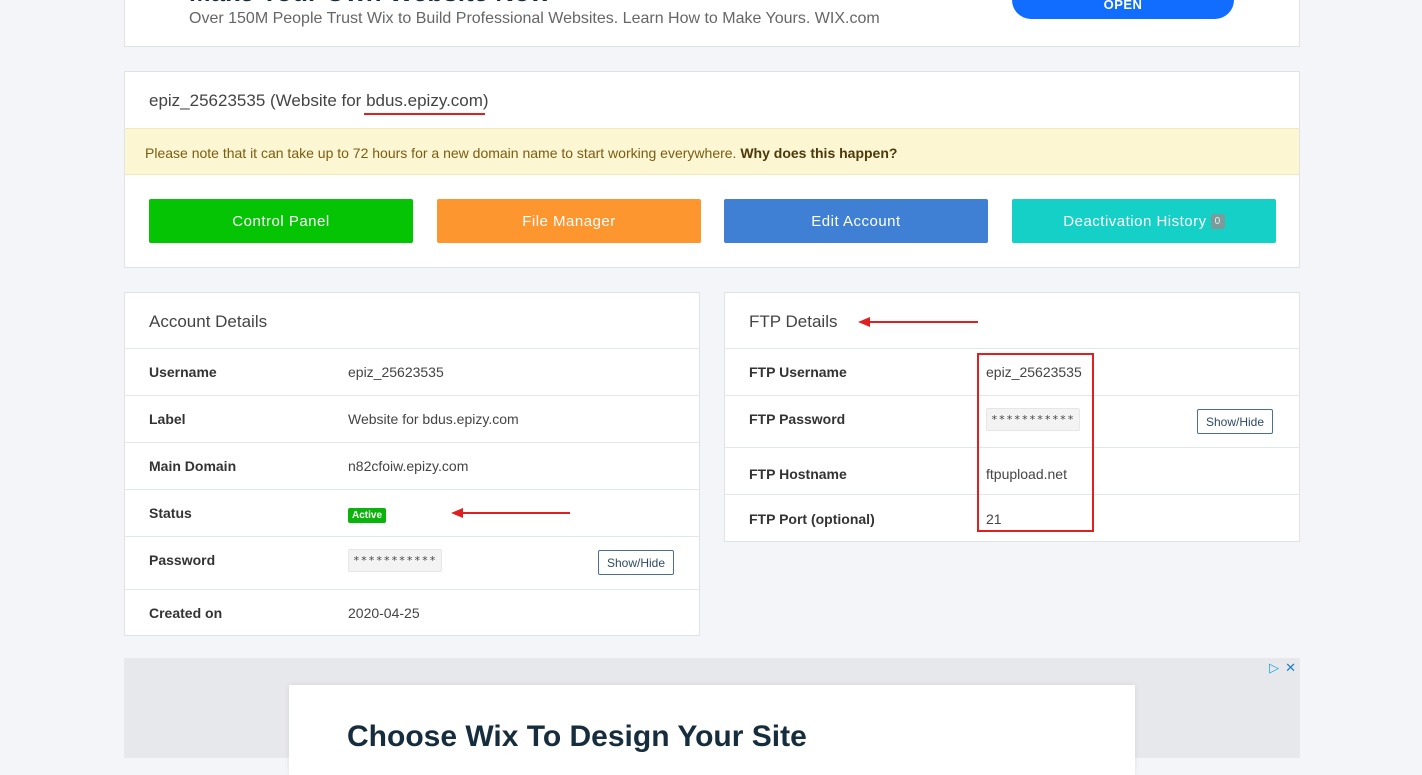 This screenshot has height=775, width=1422. I want to click on control-panel-label: Control Panel, so click(281, 221).